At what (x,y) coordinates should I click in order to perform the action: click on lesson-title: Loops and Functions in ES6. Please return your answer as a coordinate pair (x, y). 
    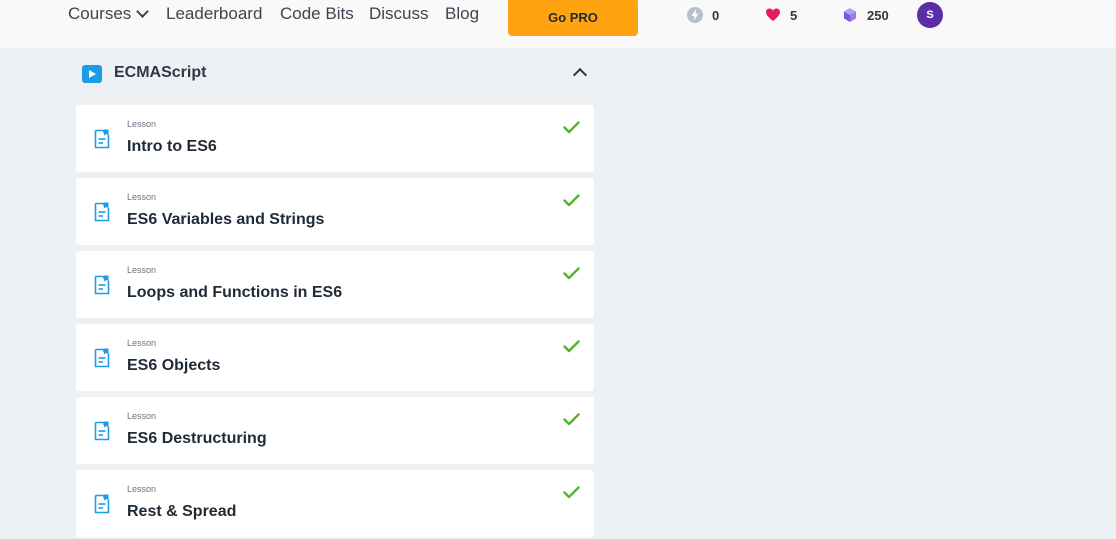
    Looking at the image, I should click on (235, 292).